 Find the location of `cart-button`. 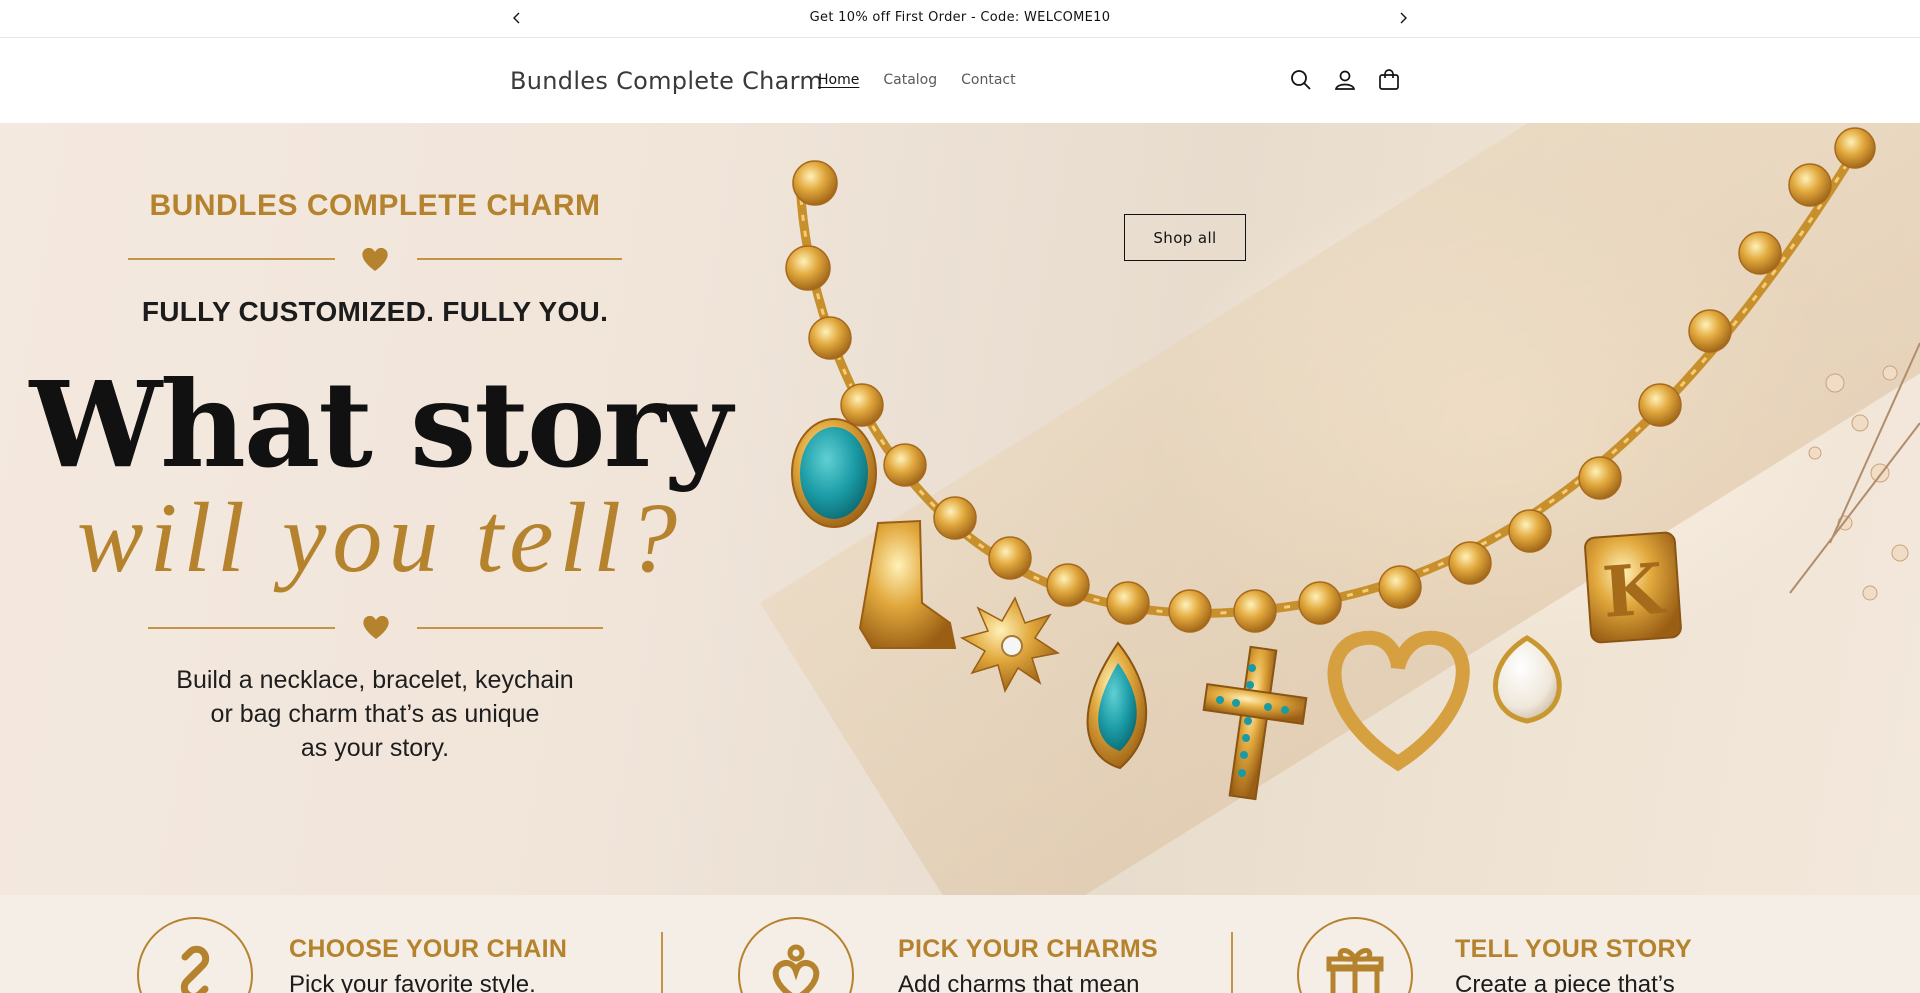

cart-button is located at coordinates (1389, 80).